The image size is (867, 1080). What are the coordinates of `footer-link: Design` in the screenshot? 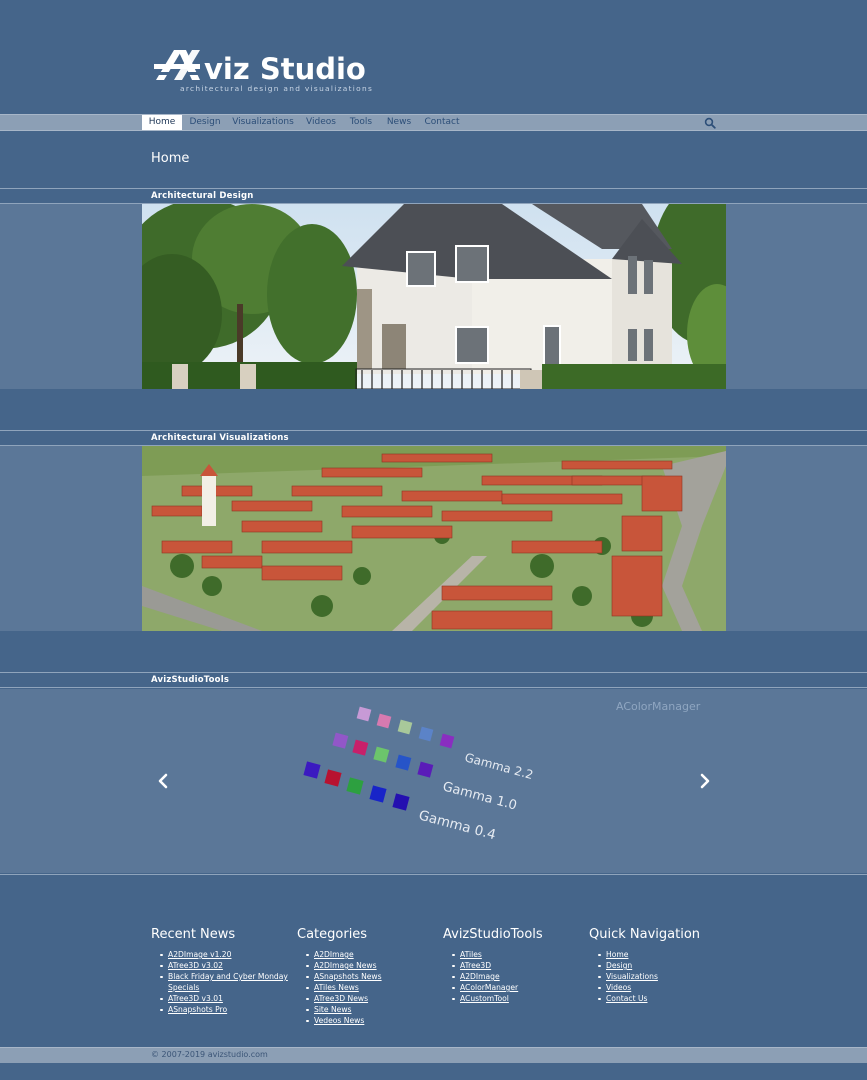 It's located at (619, 965).